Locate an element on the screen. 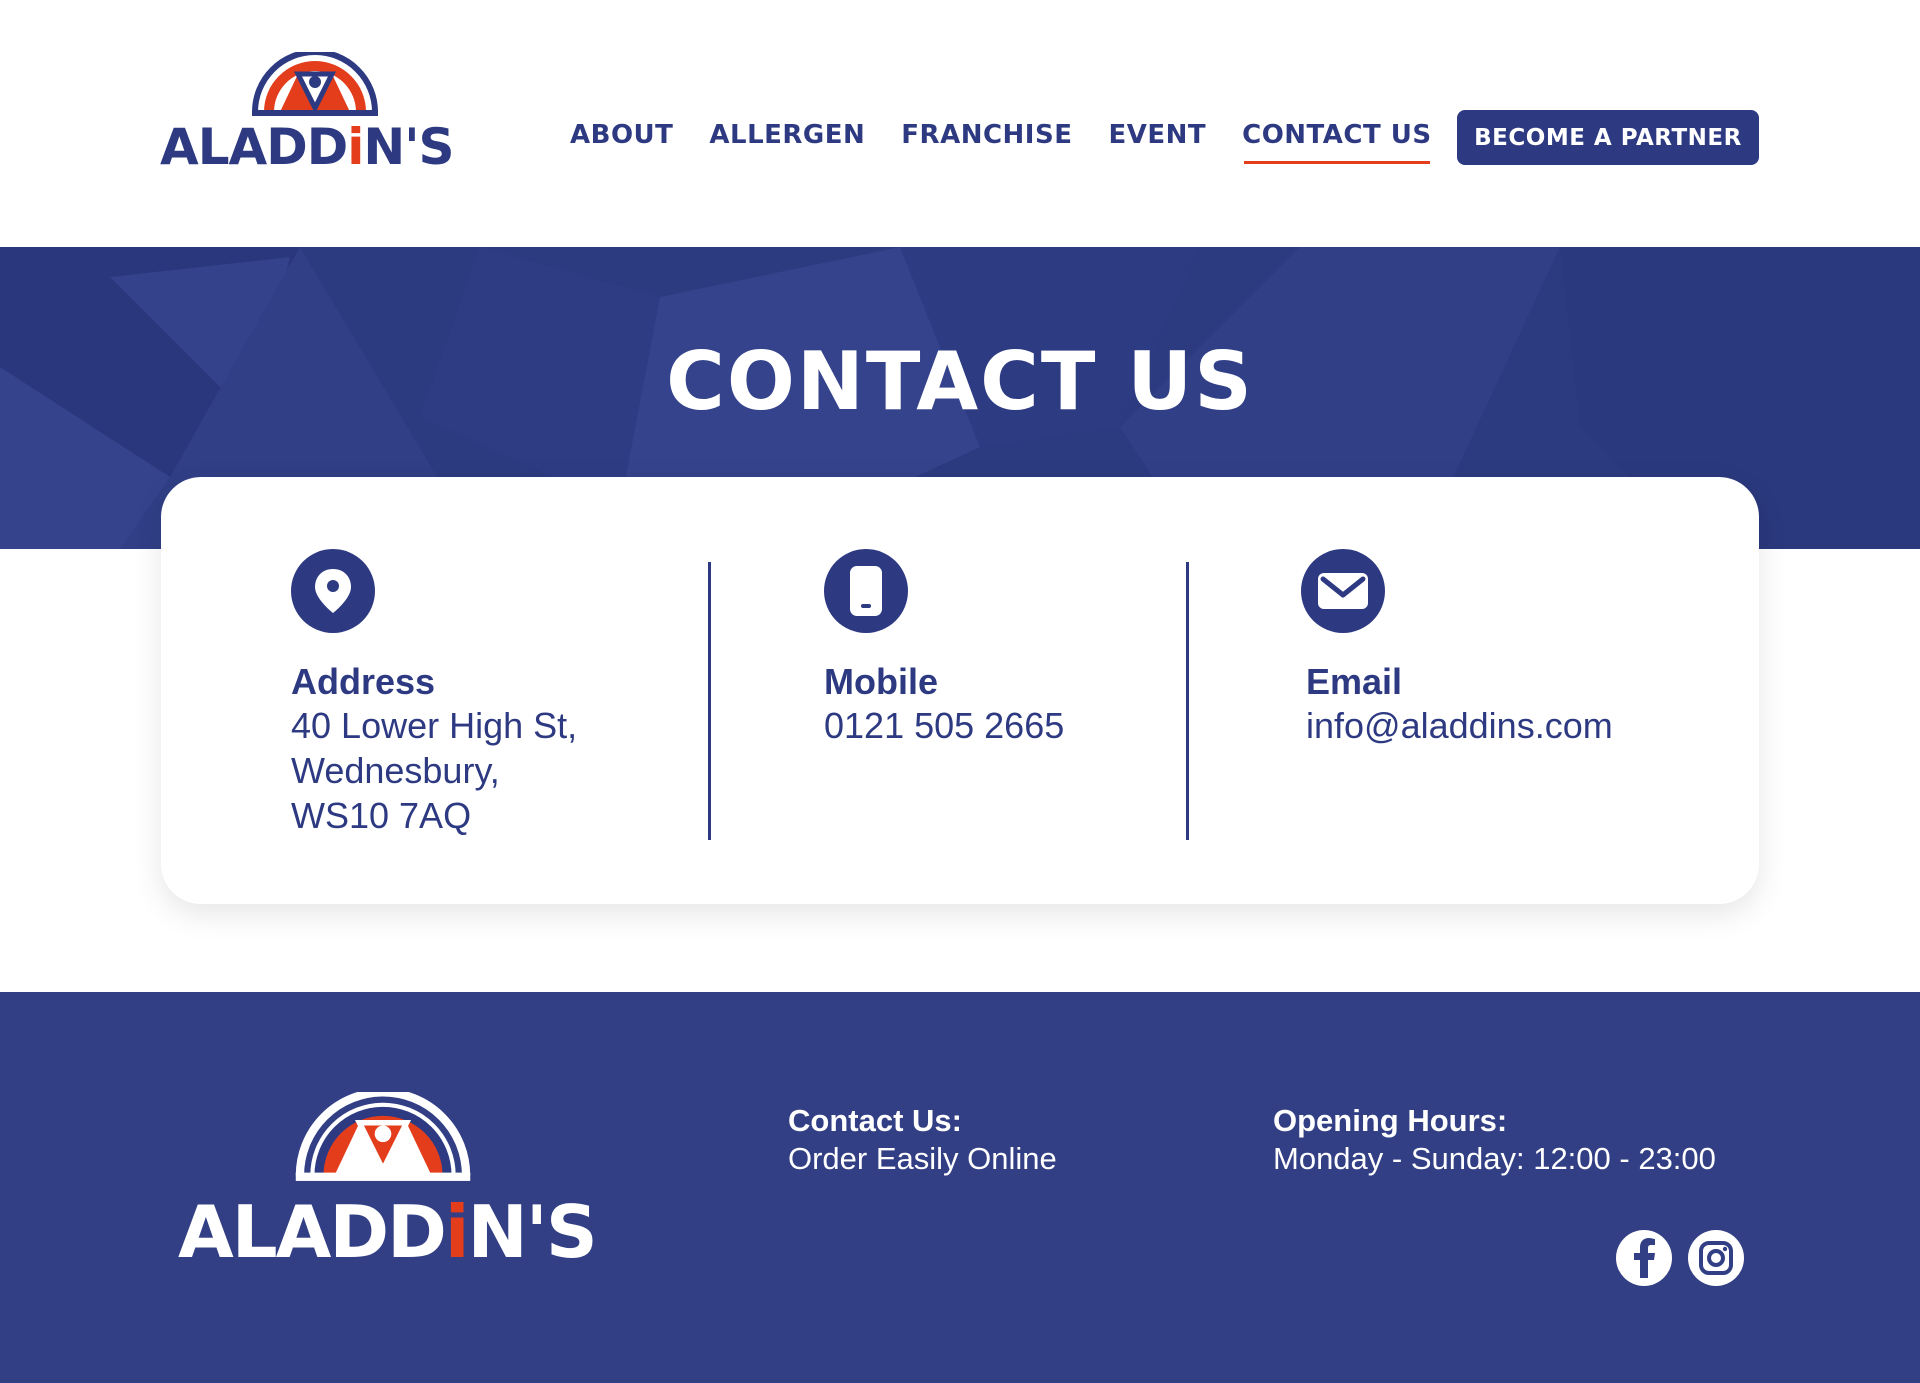 Image resolution: width=1920 pixels, height=1383 pixels. mobile-block: Mobile 0121 505 2665 is located at coordinates (944, 648).